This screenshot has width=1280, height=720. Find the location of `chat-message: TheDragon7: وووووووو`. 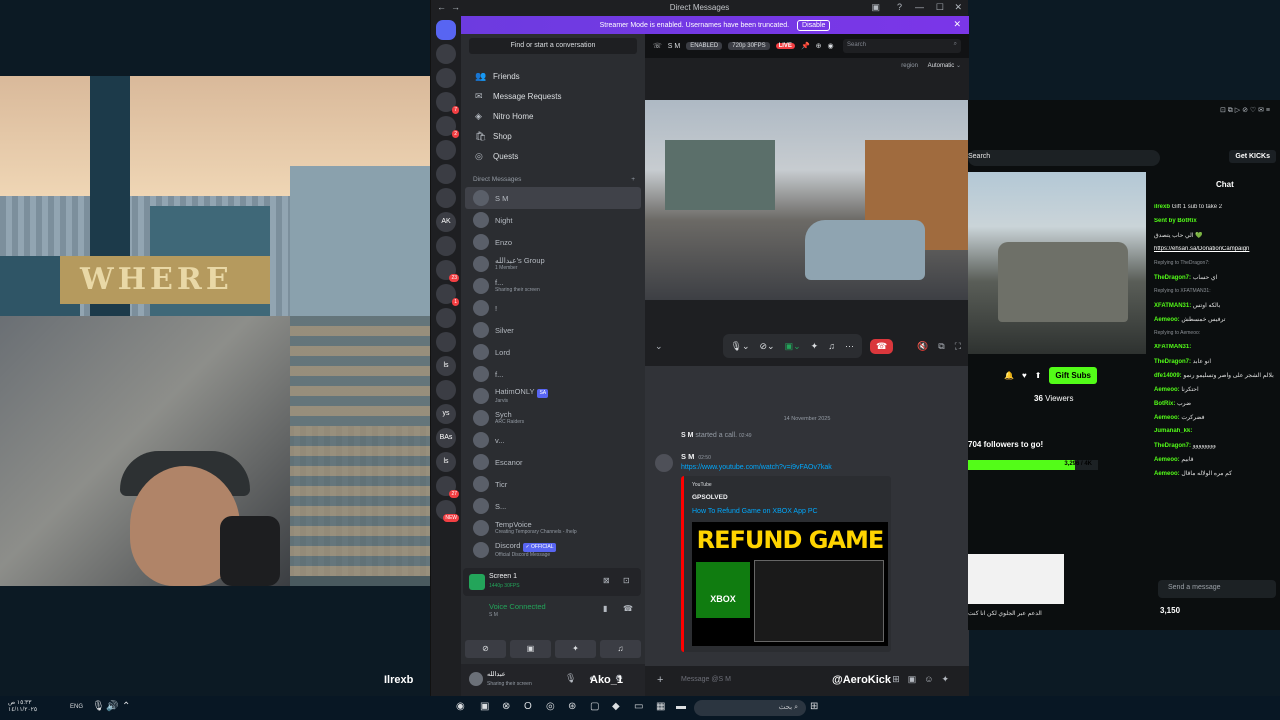

chat-message: TheDragon7: وووووووو is located at coordinates (1217, 449).